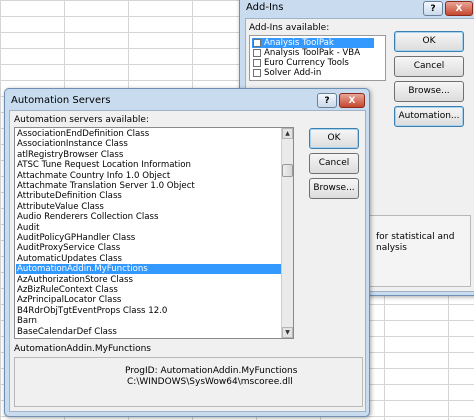  I want to click on scroll-down-arrow-icon: ▼, so click(287, 332).